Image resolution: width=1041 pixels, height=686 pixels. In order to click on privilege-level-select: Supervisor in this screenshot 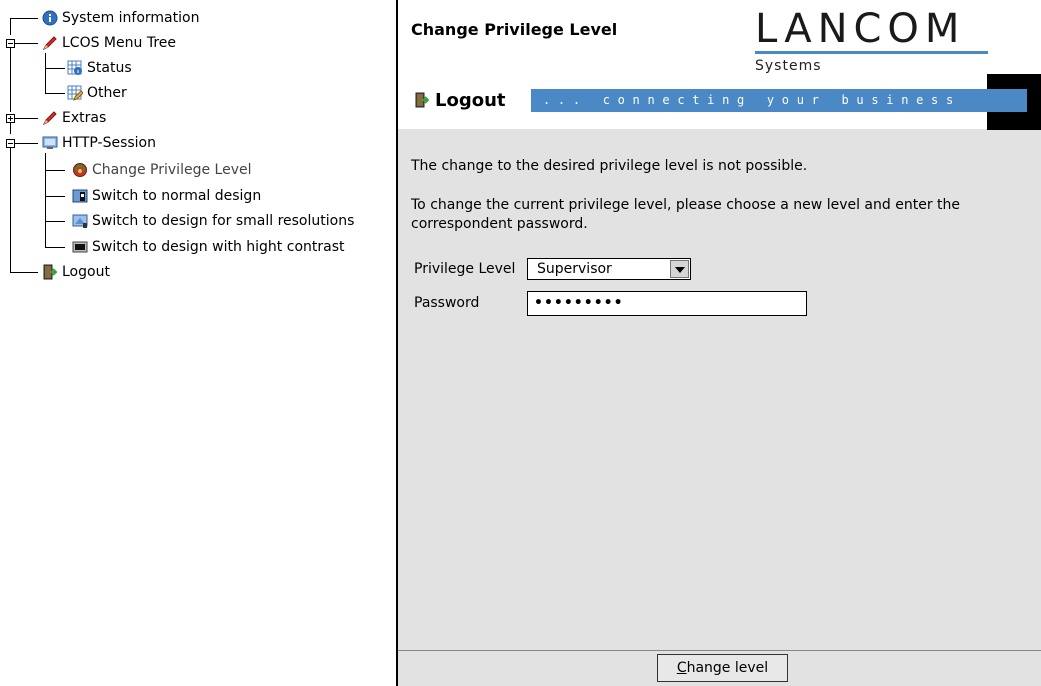, I will do `click(609, 269)`.